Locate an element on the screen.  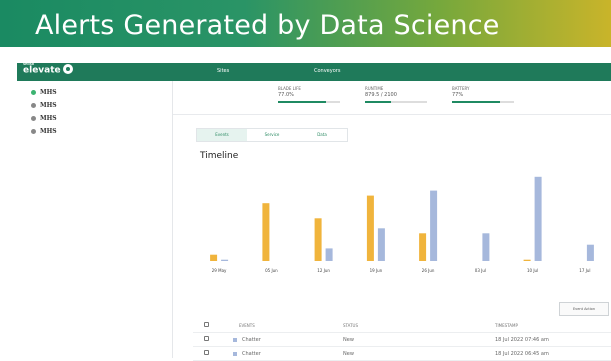
brand-subtitle: SENSR is located at coordinates (29, 64).